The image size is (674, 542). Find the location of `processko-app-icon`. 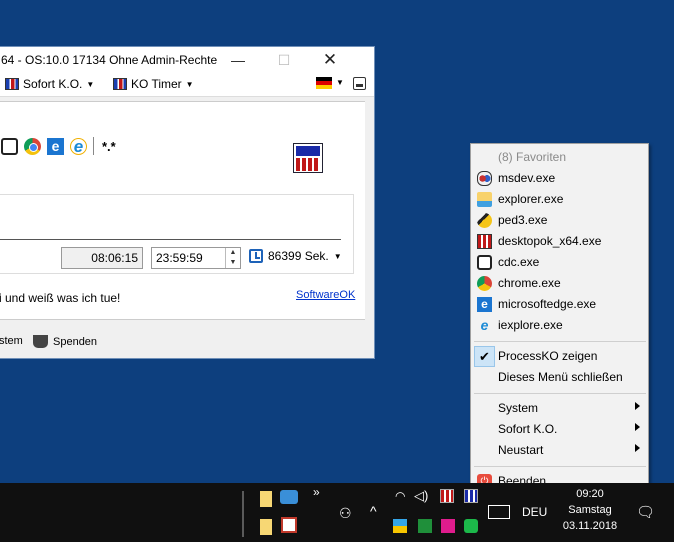

processko-app-icon is located at coordinates (308, 158).